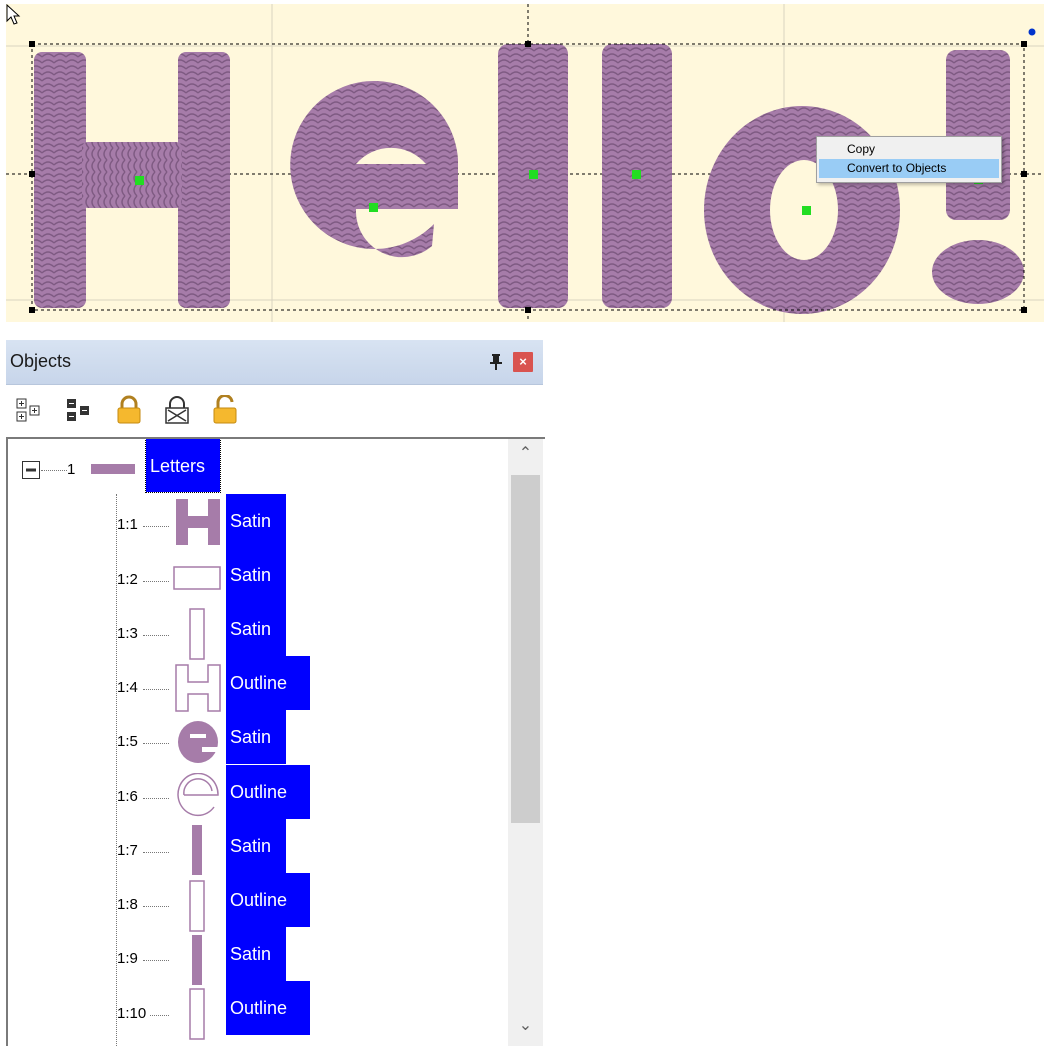 Image resolution: width=1049 pixels, height=1046 pixels. Describe the element at coordinates (525, 1026) in the screenshot. I see `scroll-down-icon: ⌄` at that location.